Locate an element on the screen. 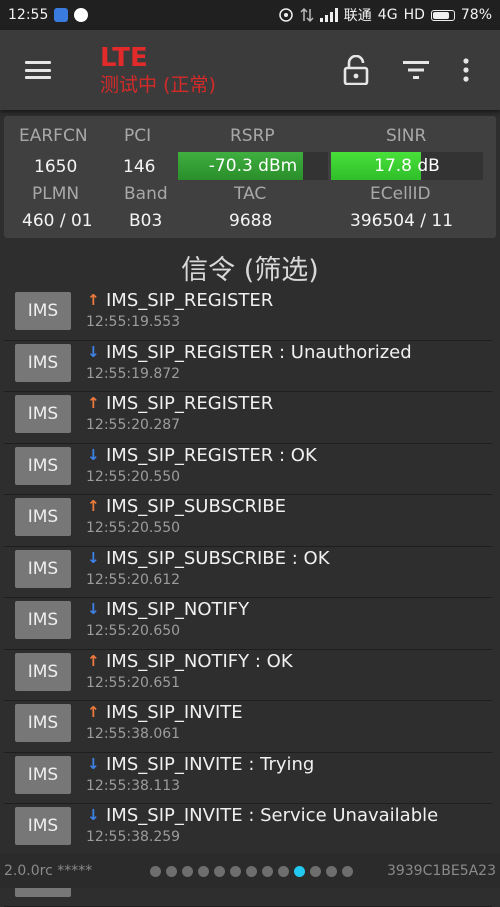 The width and height of the screenshot is (500, 907). filter-button is located at coordinates (416, 70).